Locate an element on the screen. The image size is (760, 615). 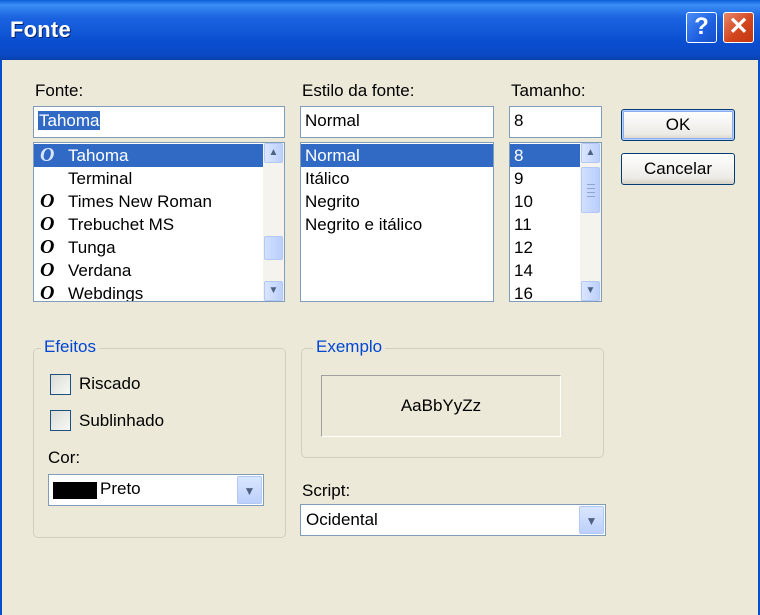
font-list-item: O Webdings is located at coordinates (148, 292).